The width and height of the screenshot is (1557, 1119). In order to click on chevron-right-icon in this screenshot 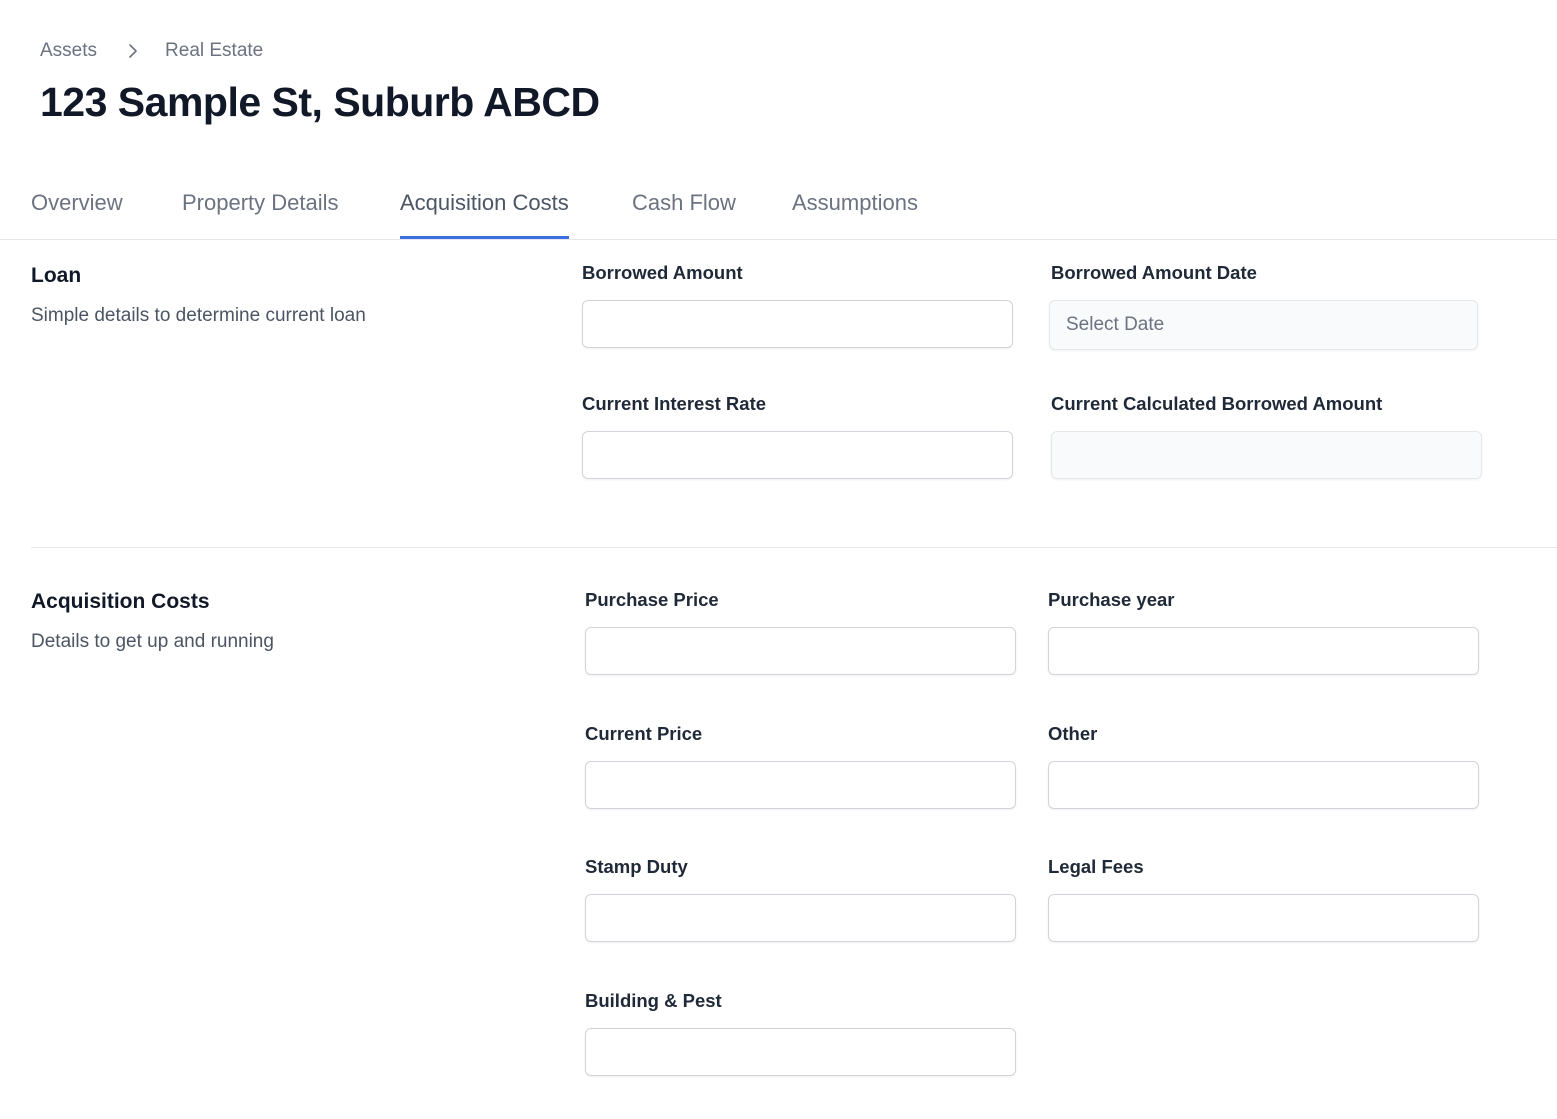, I will do `click(133, 51)`.